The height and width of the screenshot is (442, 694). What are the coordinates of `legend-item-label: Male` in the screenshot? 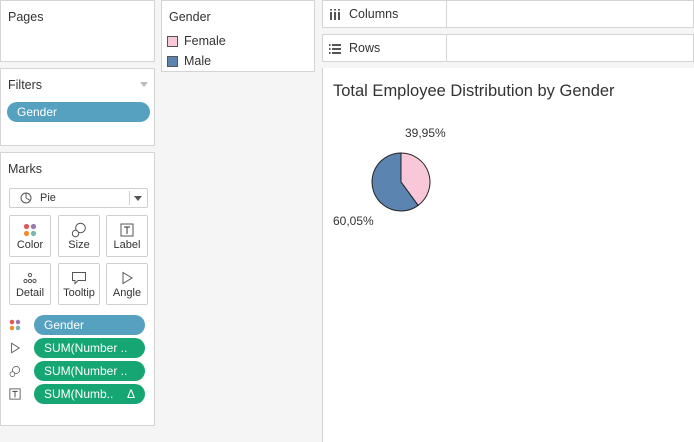 It's located at (198, 61).